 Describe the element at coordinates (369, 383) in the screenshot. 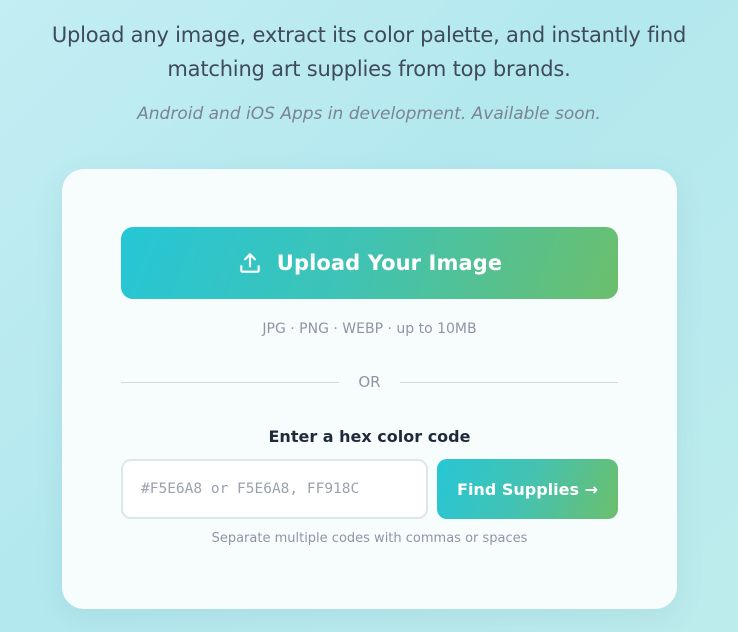

I see `or-divider: OR` at that location.